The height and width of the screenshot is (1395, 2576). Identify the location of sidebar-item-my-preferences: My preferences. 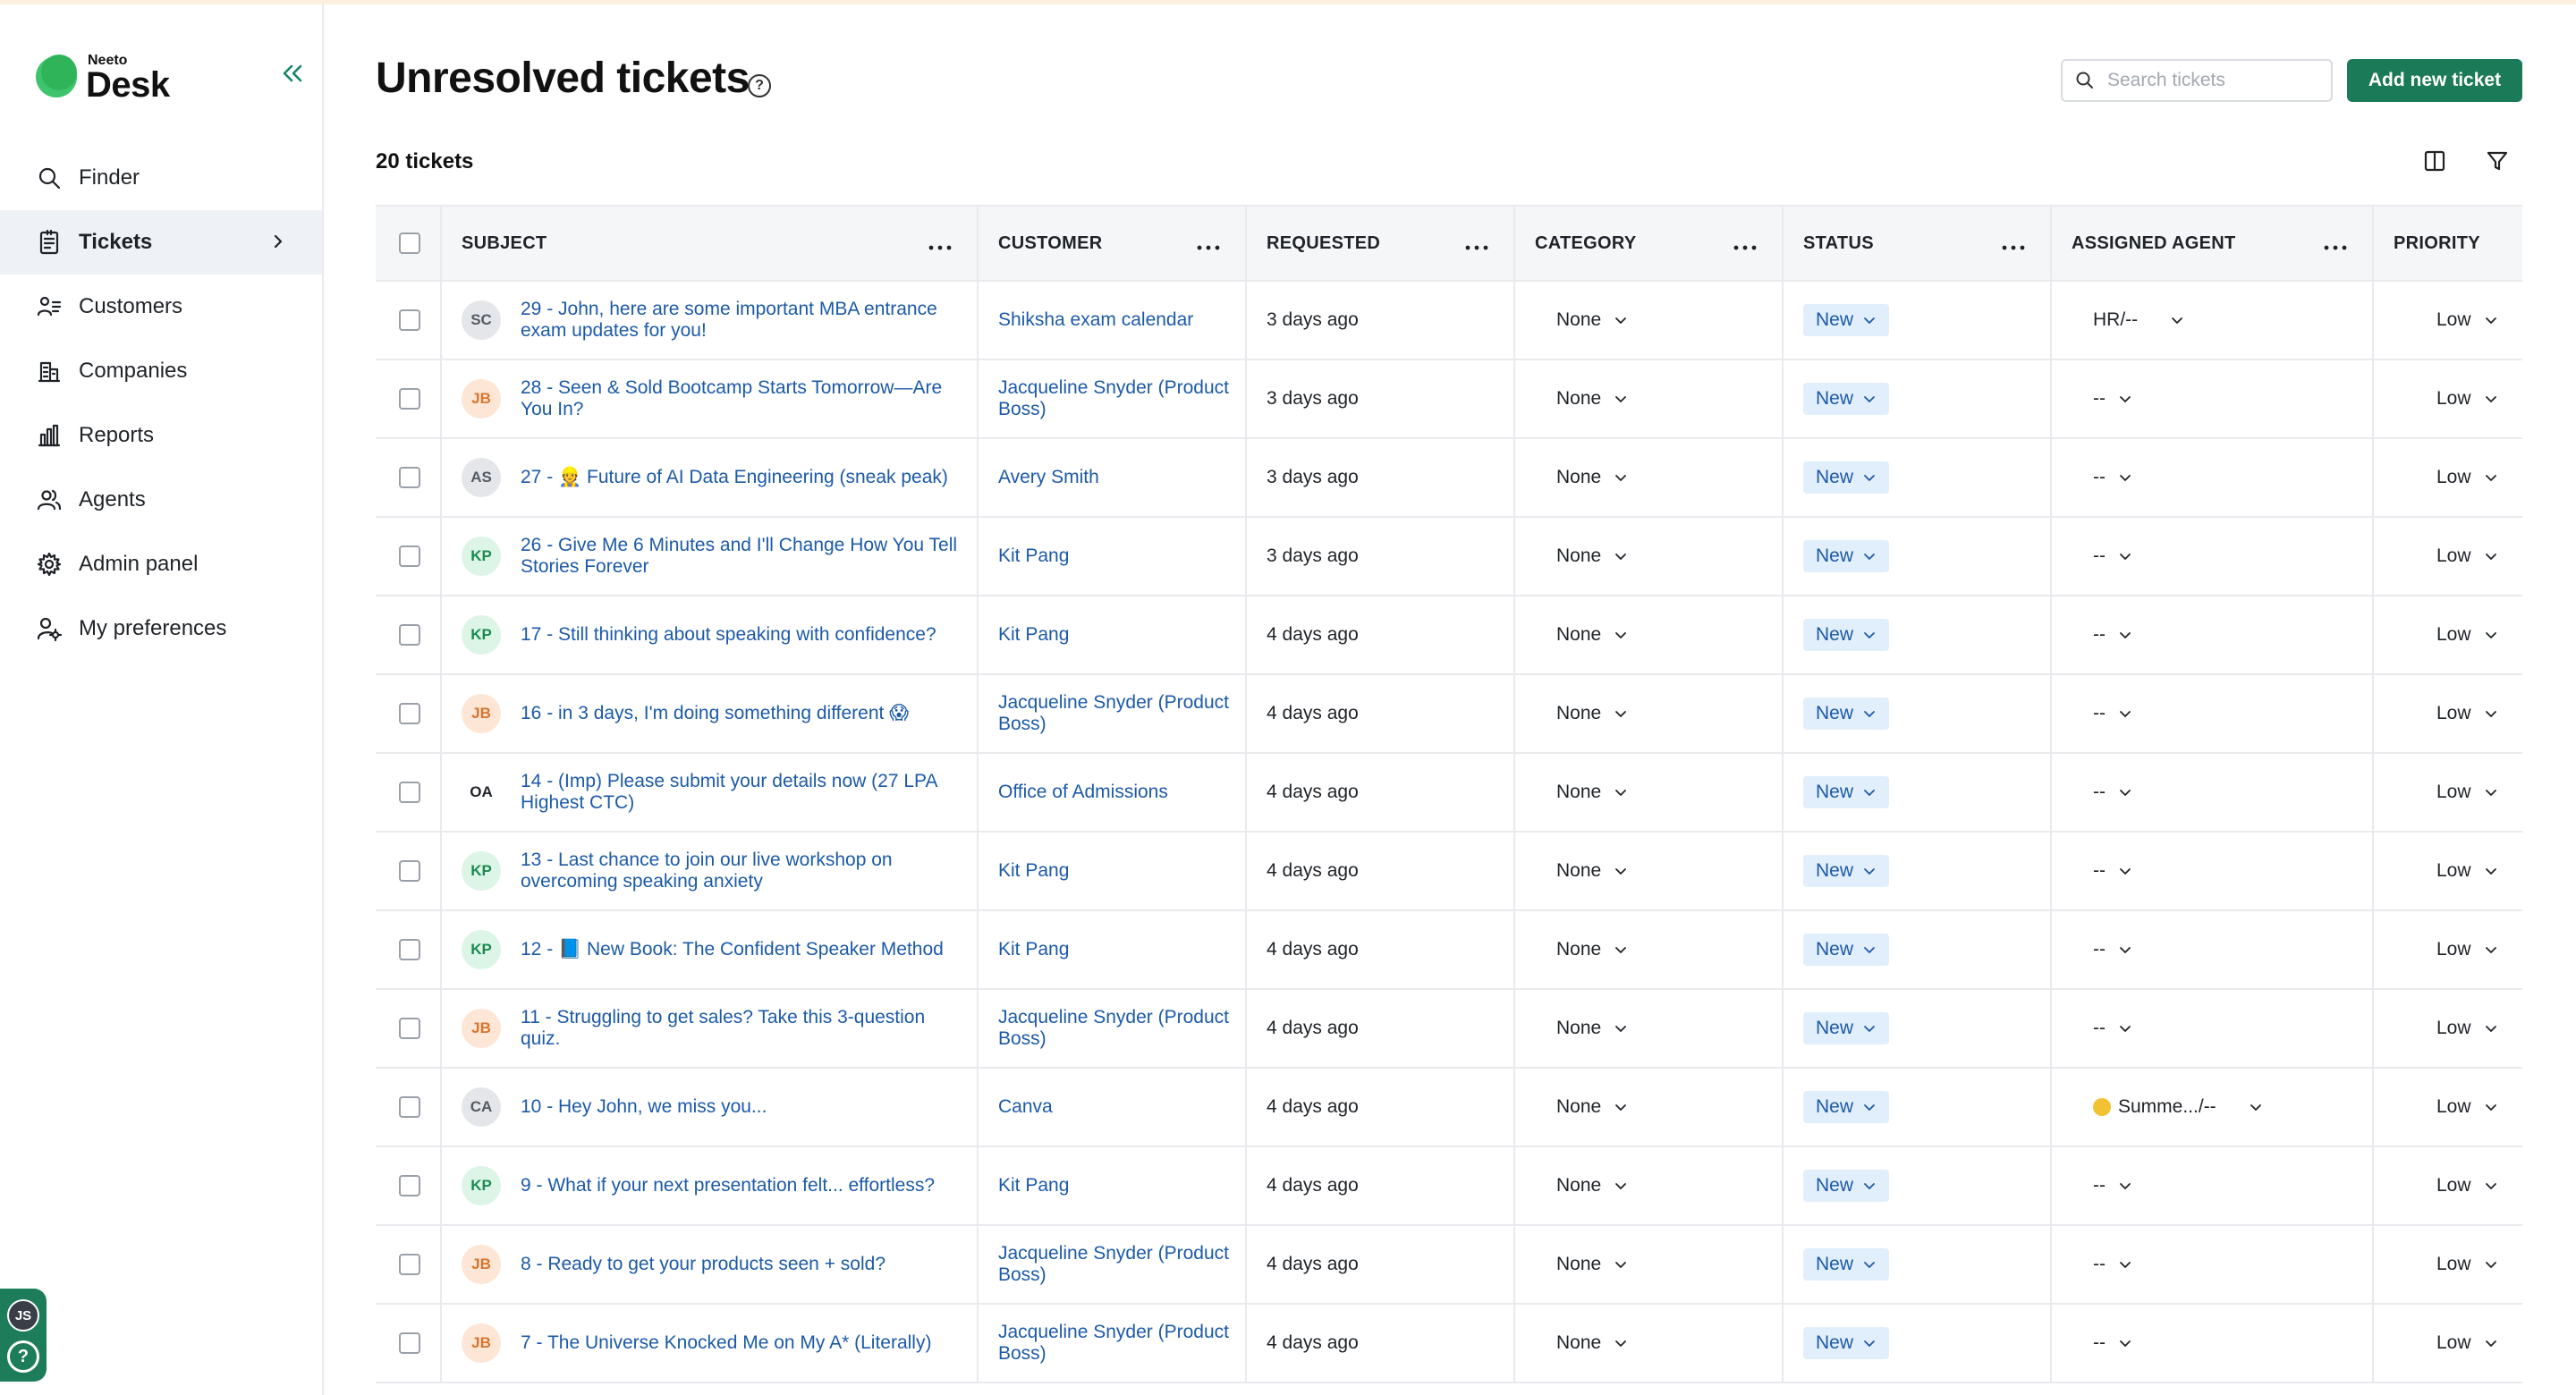
(161, 628).